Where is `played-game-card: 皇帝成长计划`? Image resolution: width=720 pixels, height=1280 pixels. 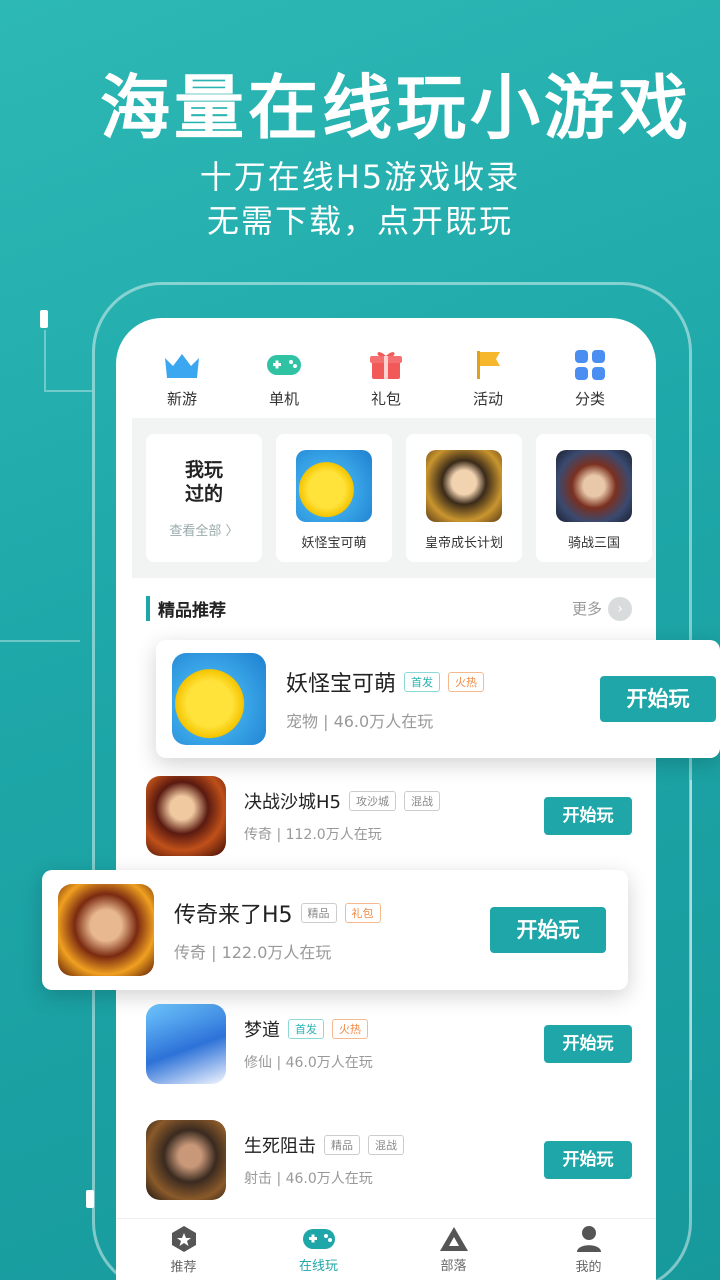
played-game-card: 皇帝成长计划 is located at coordinates (464, 498).